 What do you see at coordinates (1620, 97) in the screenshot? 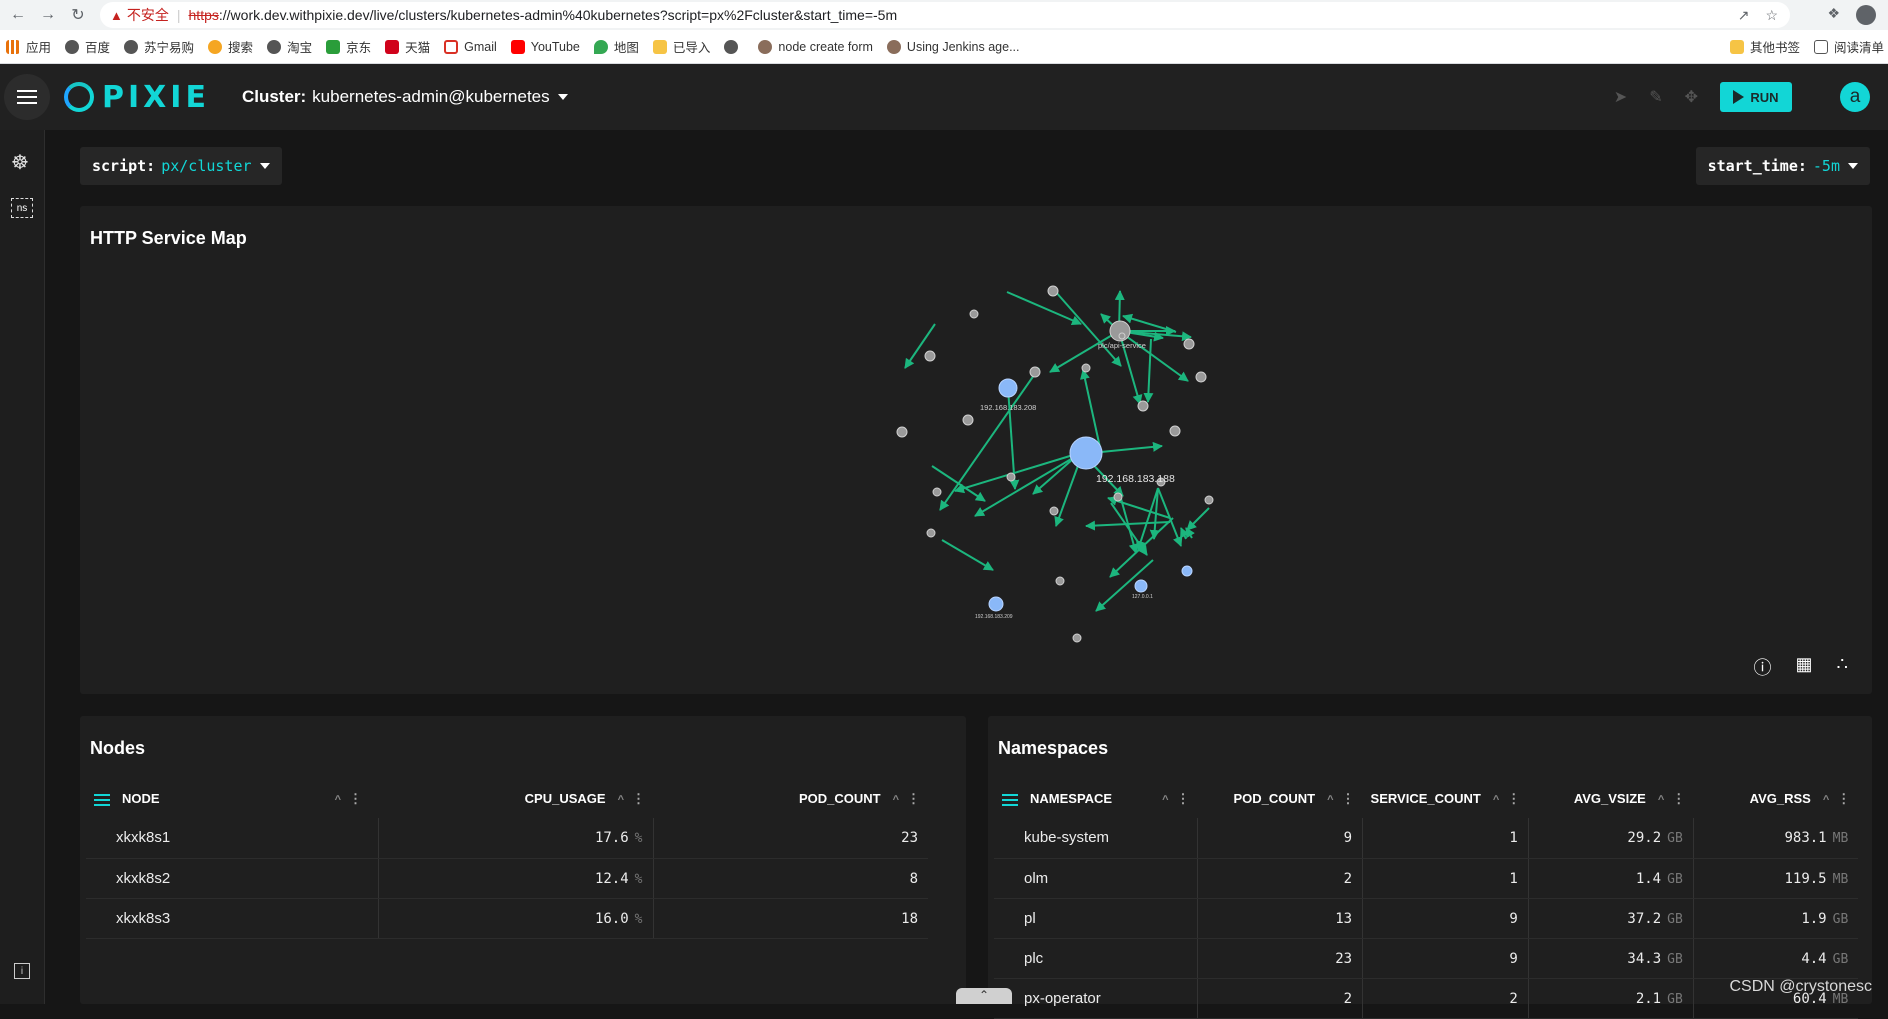
I see `send-icon: ➤` at bounding box center [1620, 97].